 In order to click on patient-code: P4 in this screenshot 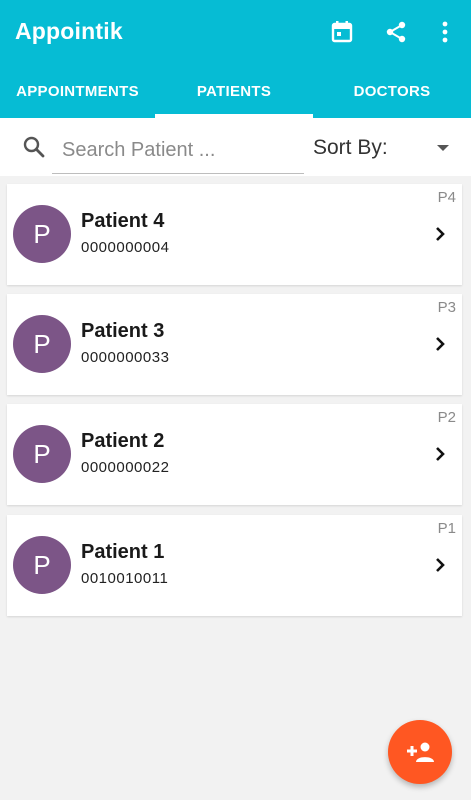, I will do `click(446, 197)`.